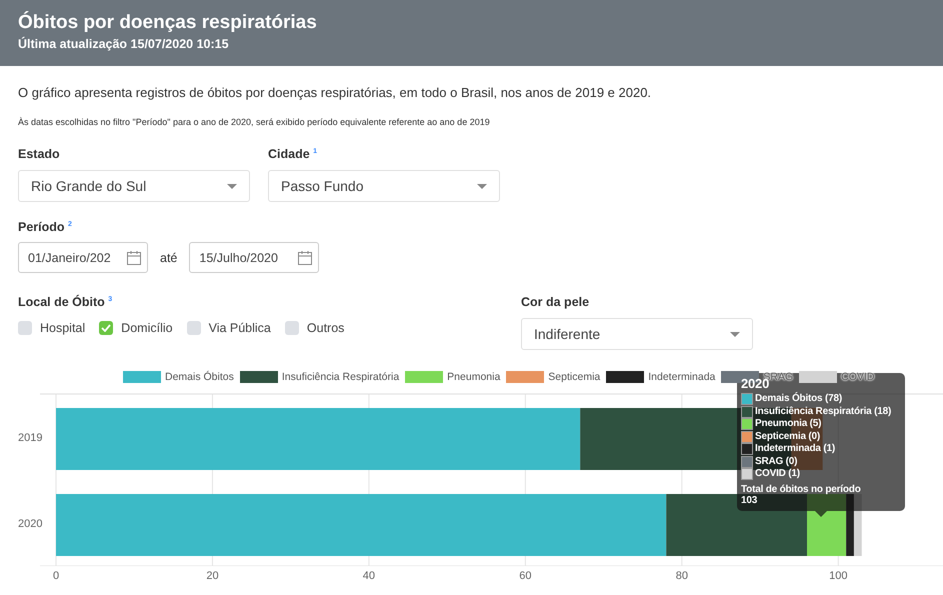 This screenshot has width=943, height=595. What do you see at coordinates (341, 377) in the screenshot?
I see `legend-label: Insuficiência Respiratória` at bounding box center [341, 377].